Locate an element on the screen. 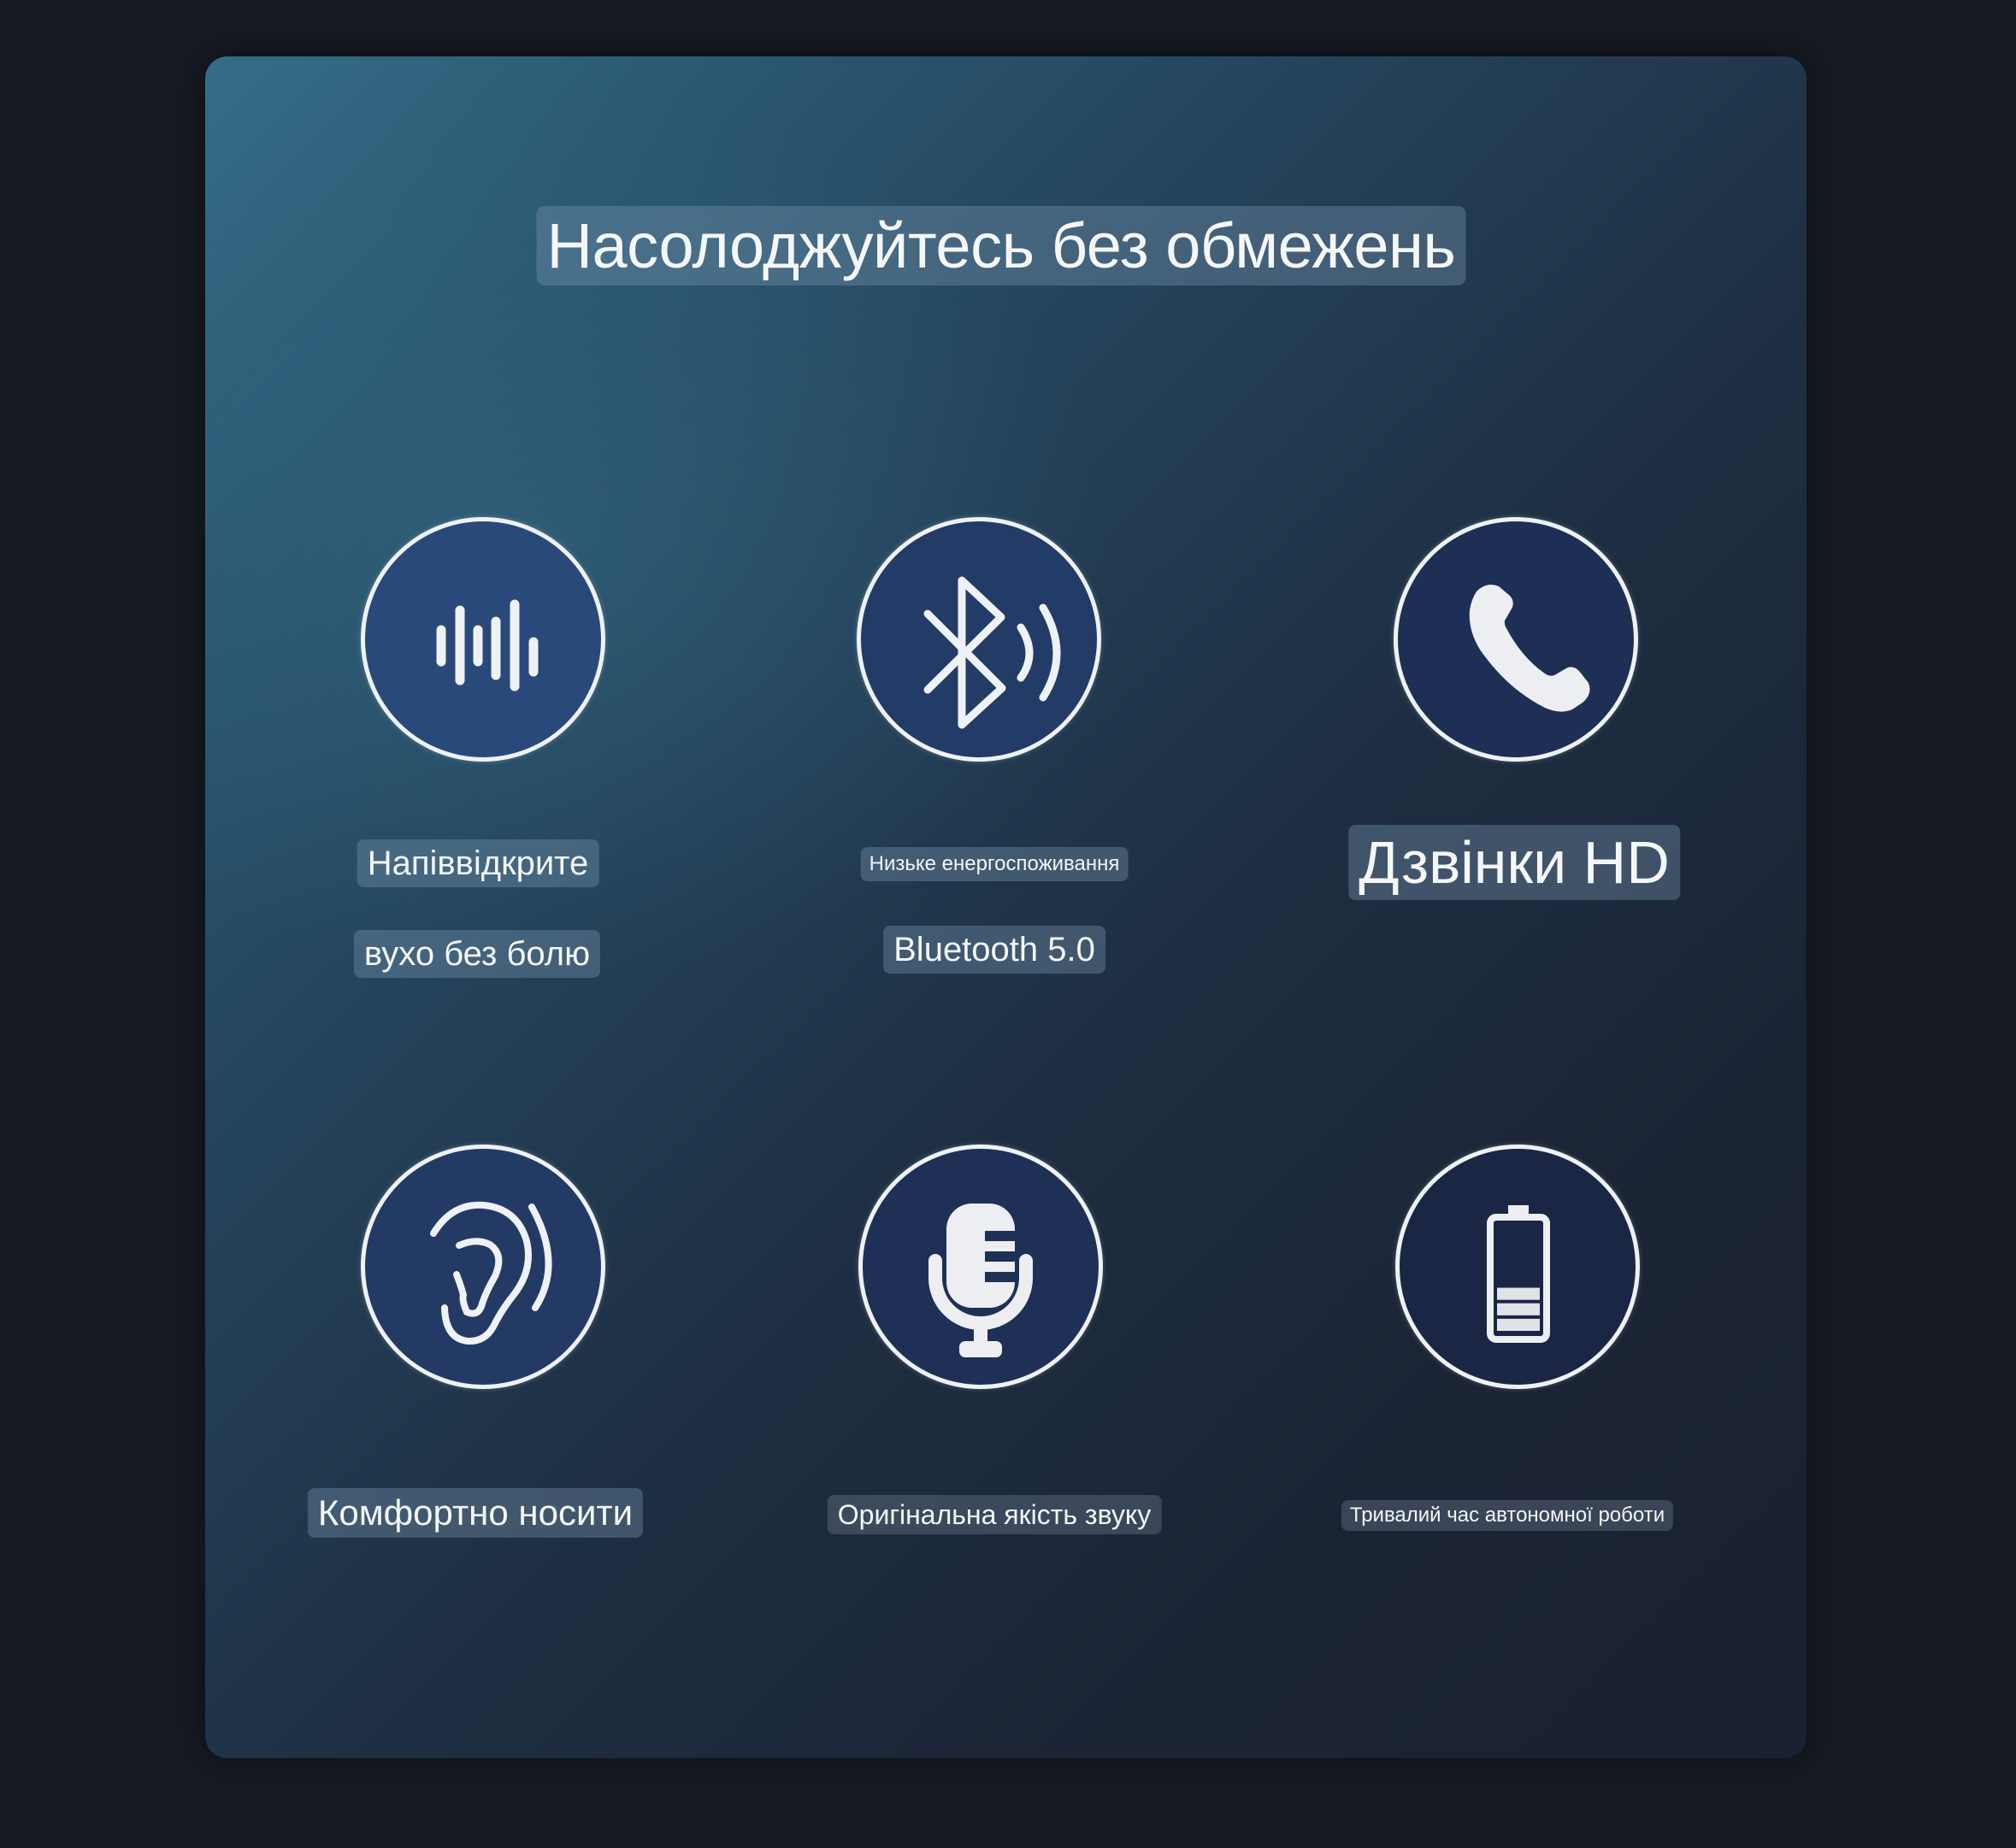 The height and width of the screenshot is (1848, 2016). feature-label-line: Тривалий час автономної роботи is located at coordinates (1508, 1515).